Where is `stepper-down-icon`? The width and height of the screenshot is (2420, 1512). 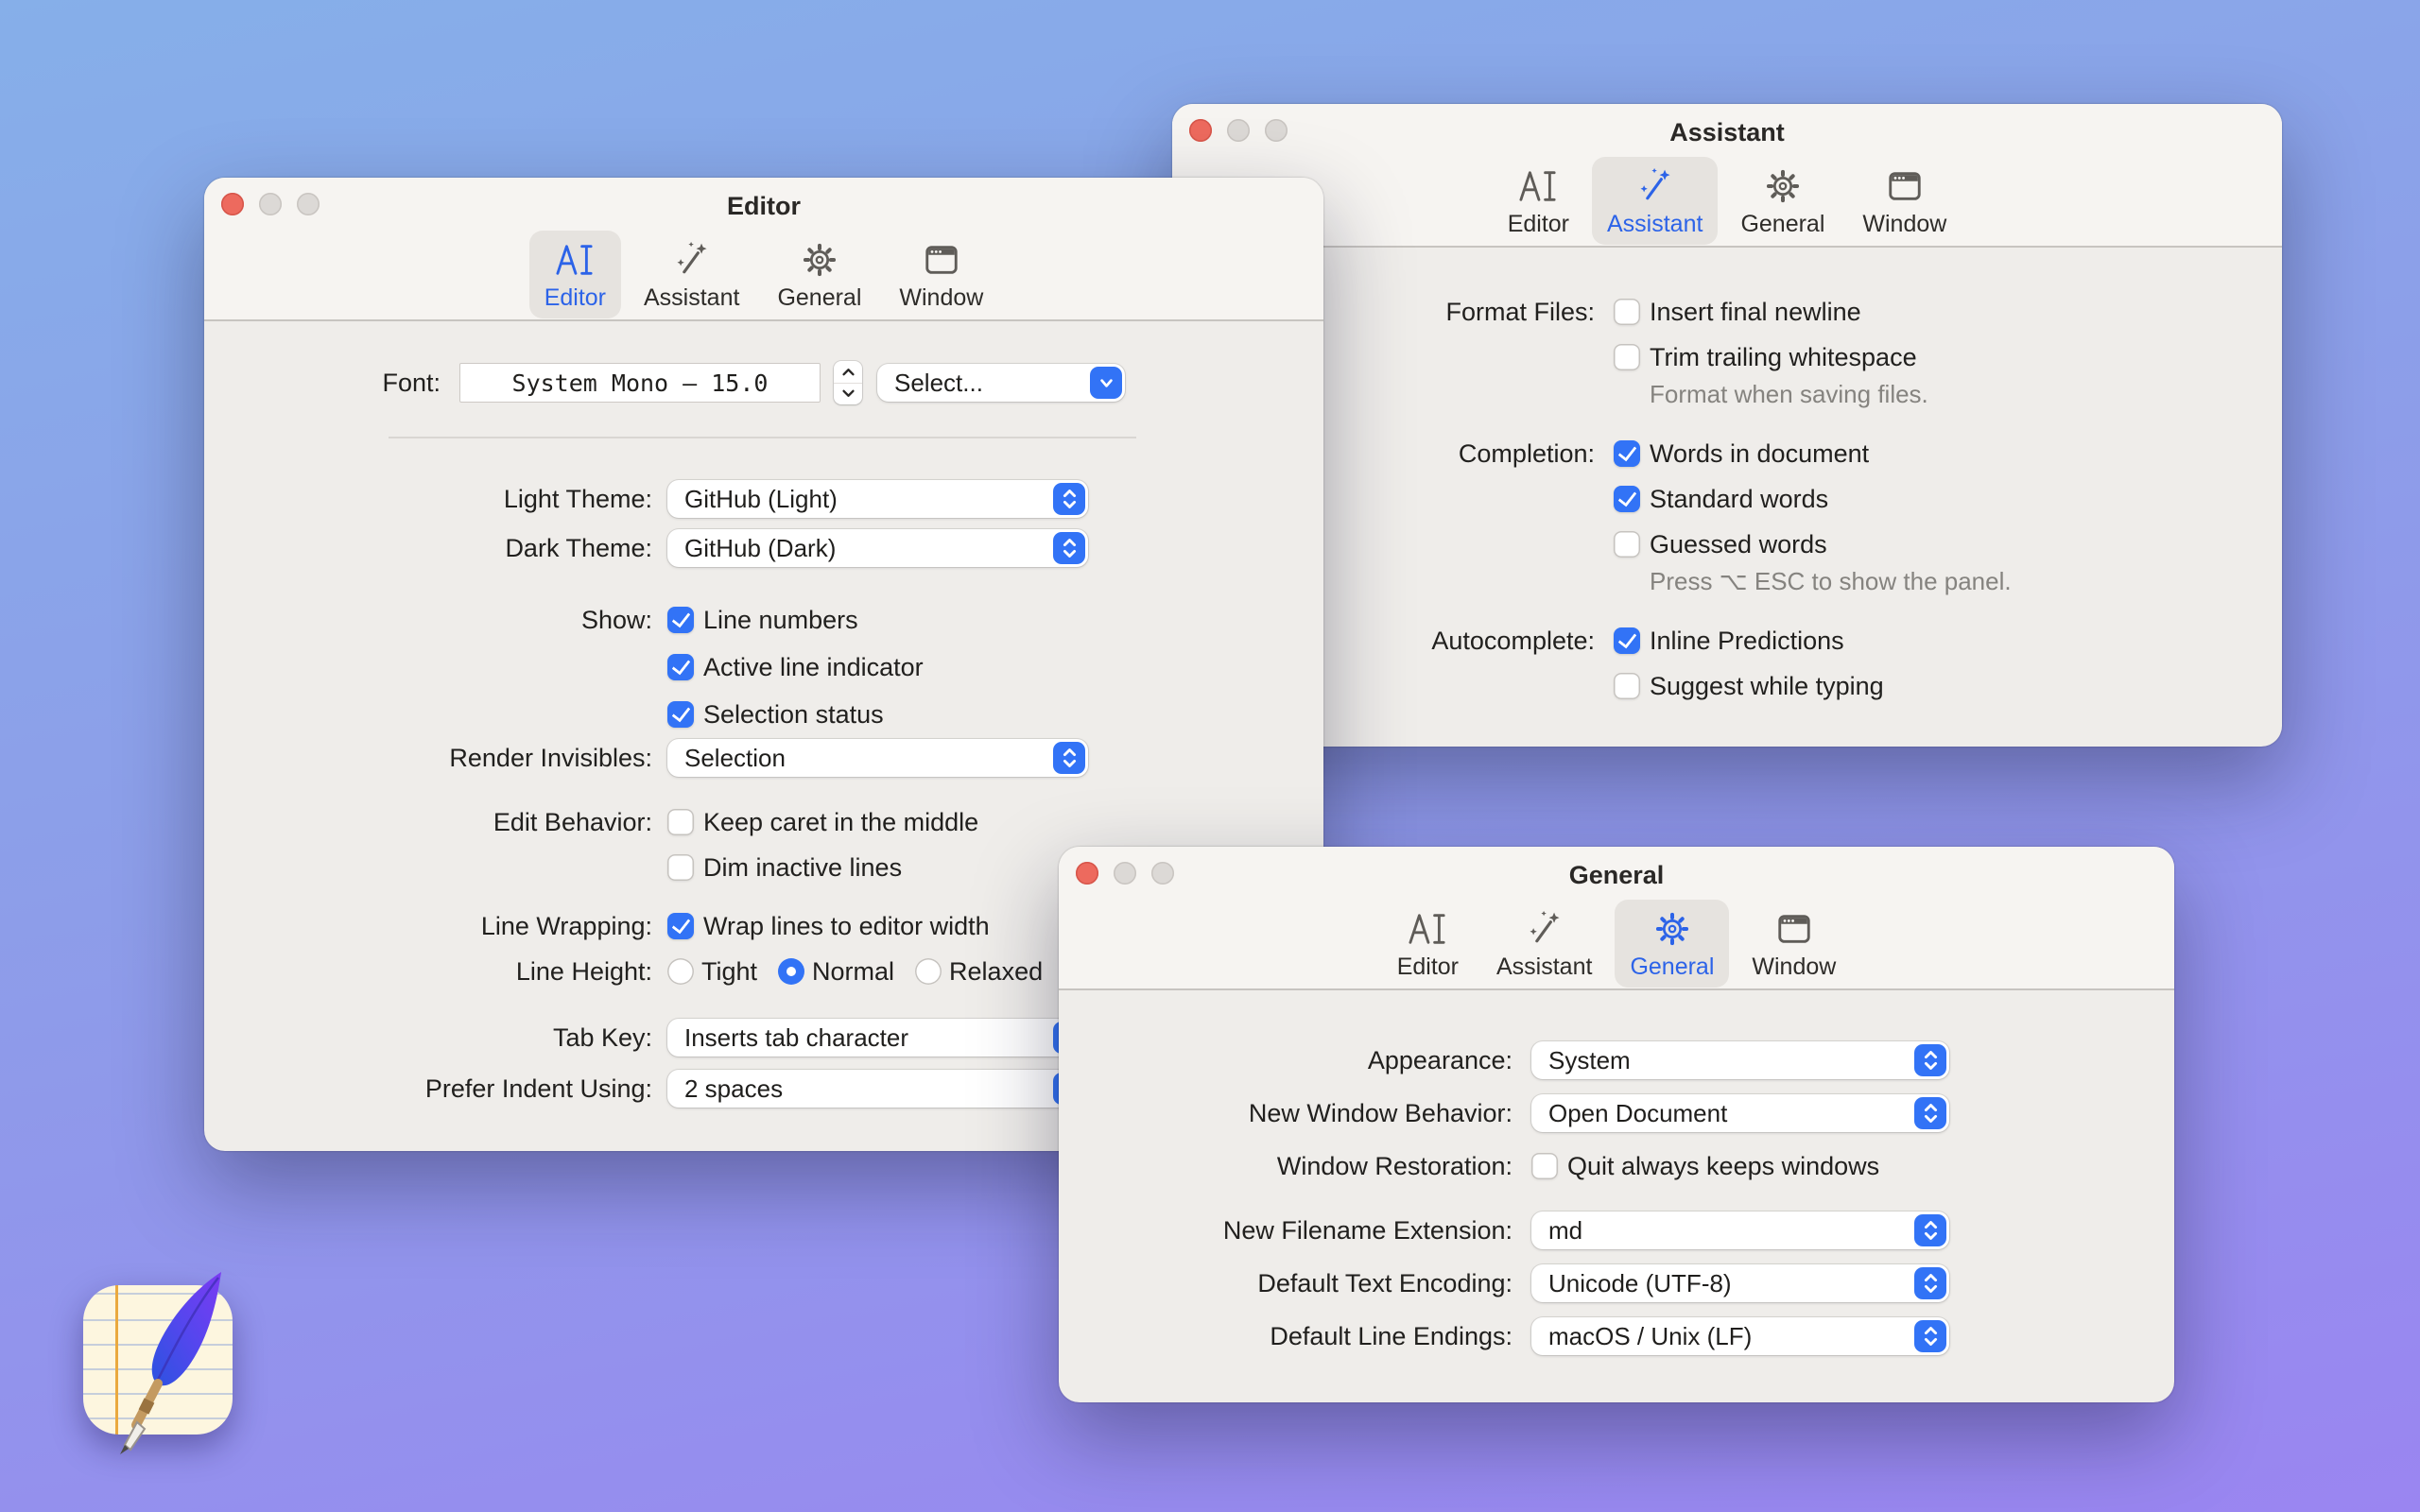 stepper-down-icon is located at coordinates (848, 394).